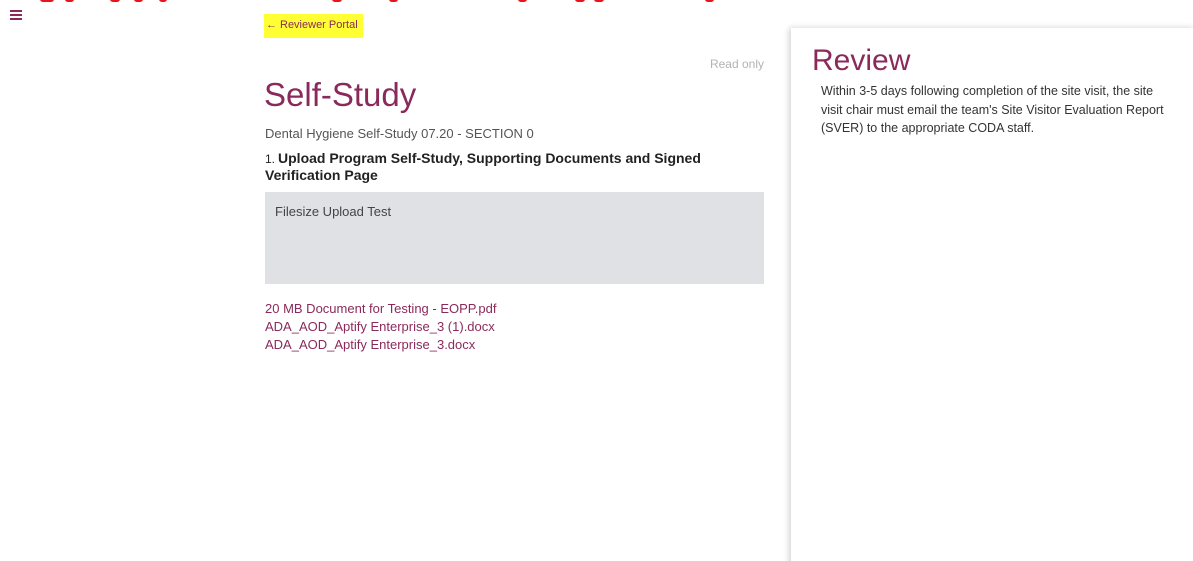 The height and width of the screenshot is (561, 1193). What do you see at coordinates (736, 64) in the screenshot?
I see `read-only-label: Read only` at bounding box center [736, 64].